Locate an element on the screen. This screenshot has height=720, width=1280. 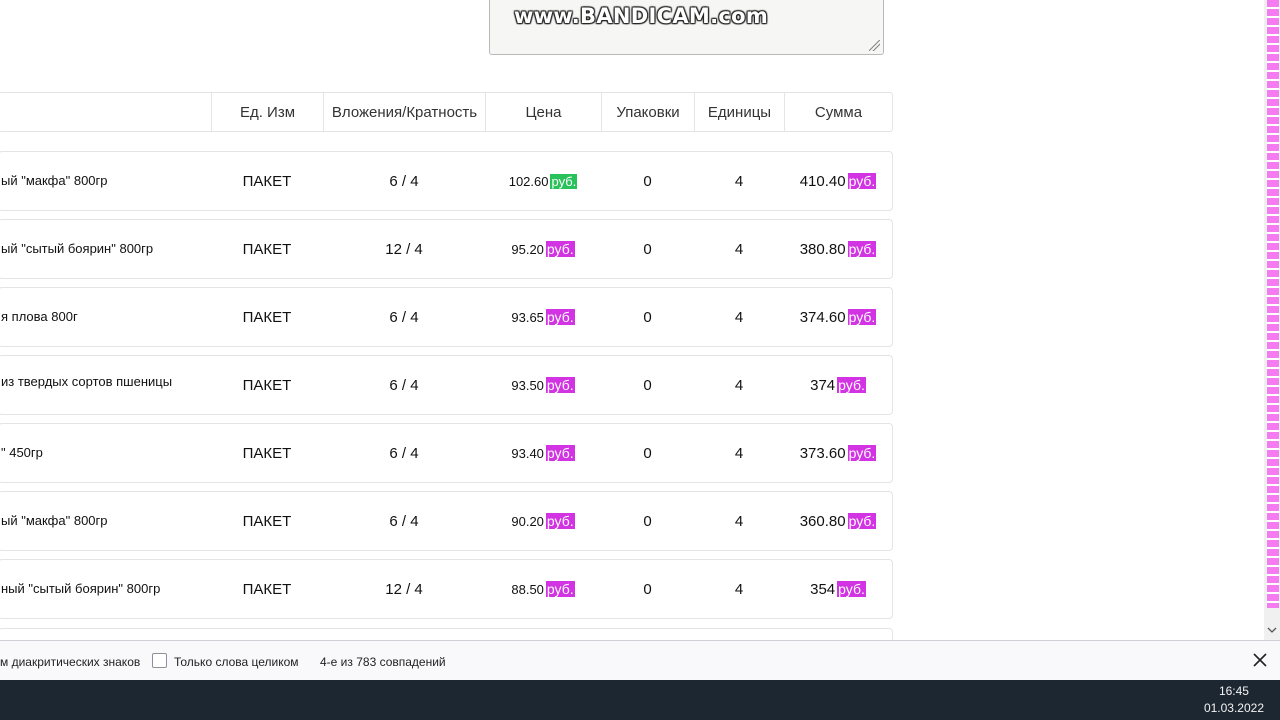
sum-cell: 354 руб. is located at coordinates (838, 589).